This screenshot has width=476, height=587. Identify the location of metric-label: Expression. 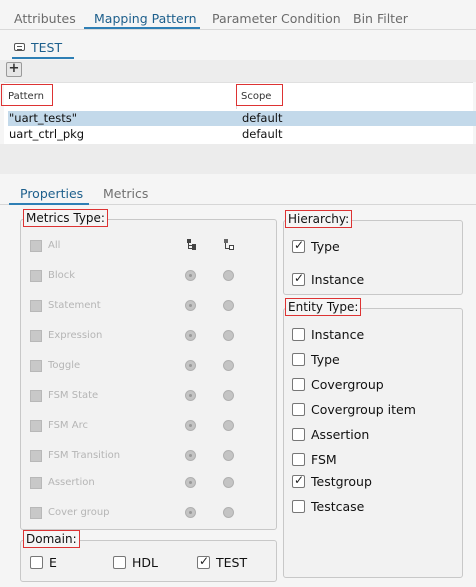
(75, 335).